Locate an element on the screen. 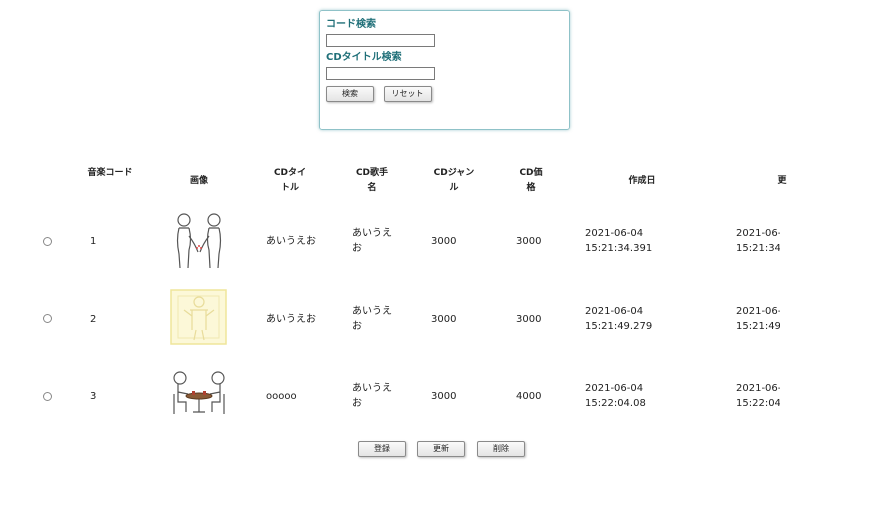 The image size is (886, 523). header-created-date: 作成日 is located at coordinates (642, 181).